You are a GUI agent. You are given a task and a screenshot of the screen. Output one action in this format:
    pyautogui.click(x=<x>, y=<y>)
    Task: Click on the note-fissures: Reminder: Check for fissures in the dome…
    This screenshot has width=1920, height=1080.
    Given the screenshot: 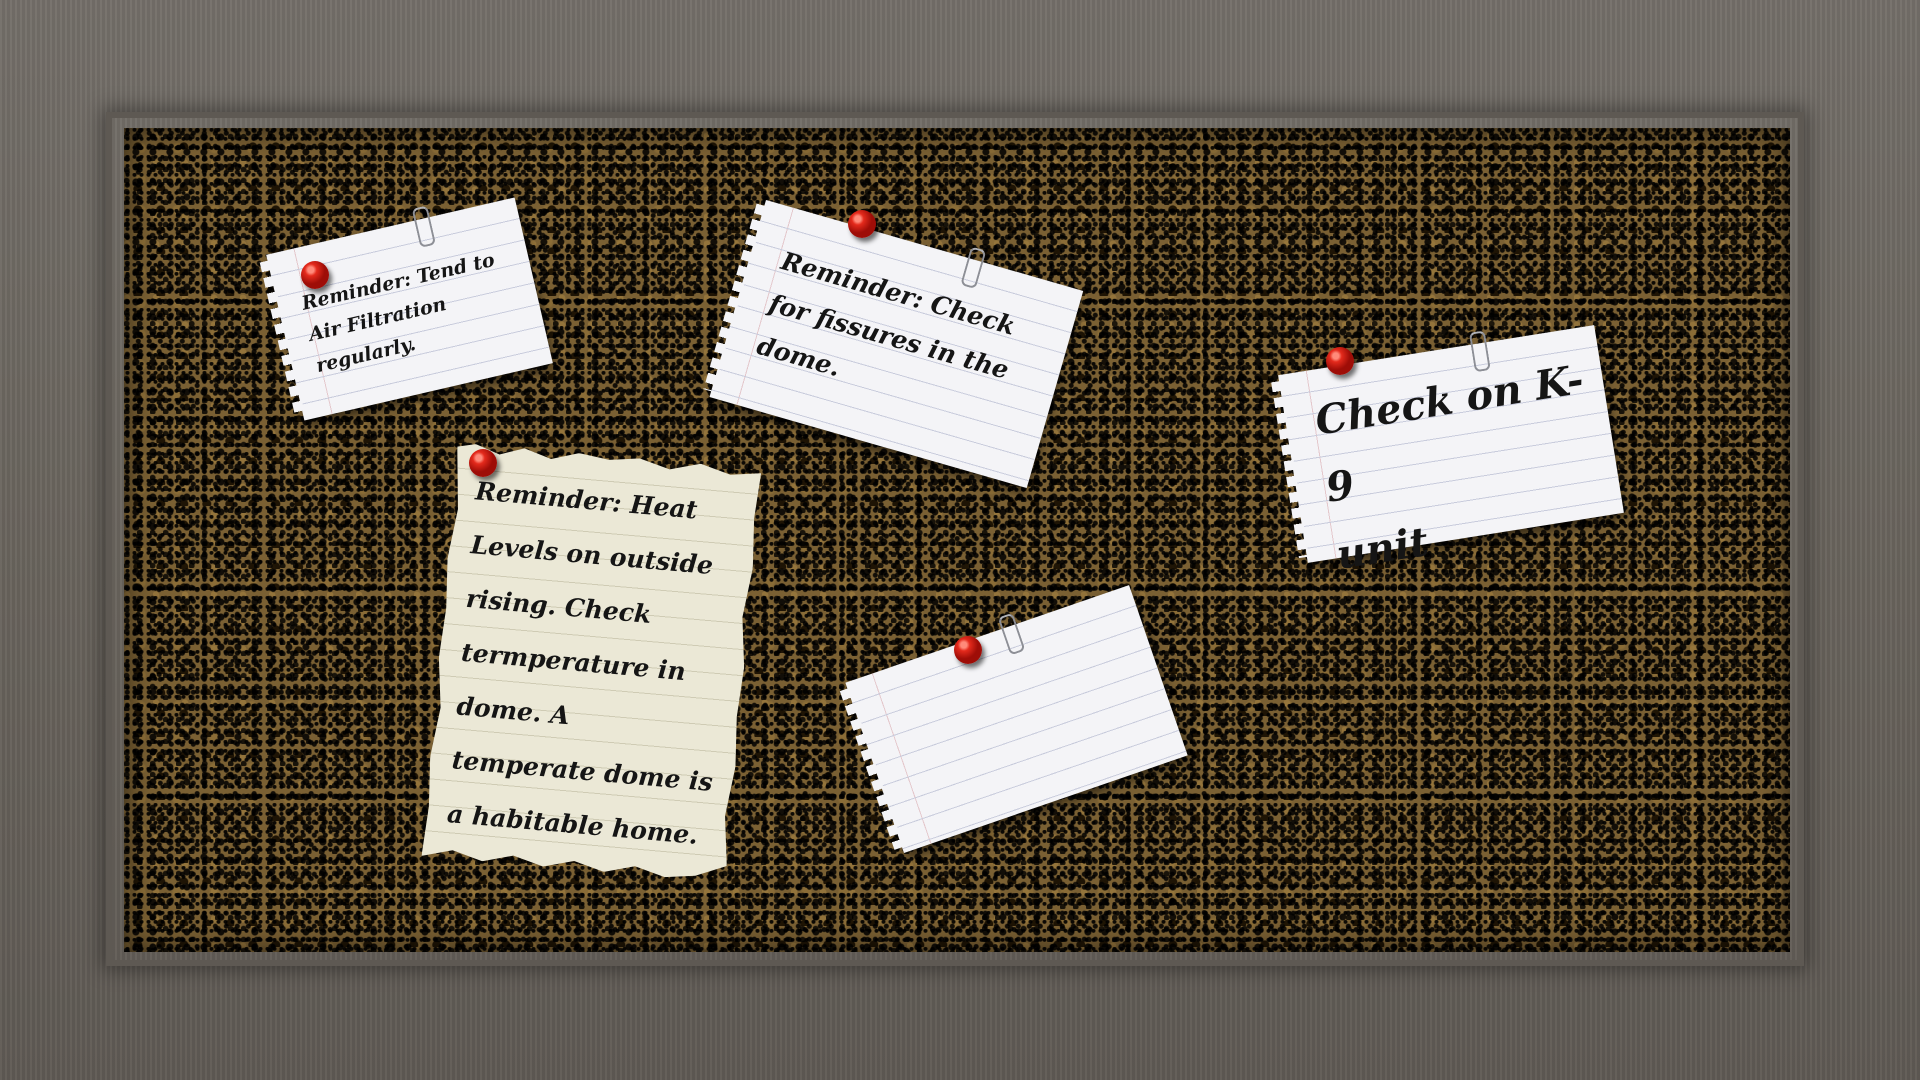 What is the action you would take?
    pyautogui.click(x=896, y=344)
    